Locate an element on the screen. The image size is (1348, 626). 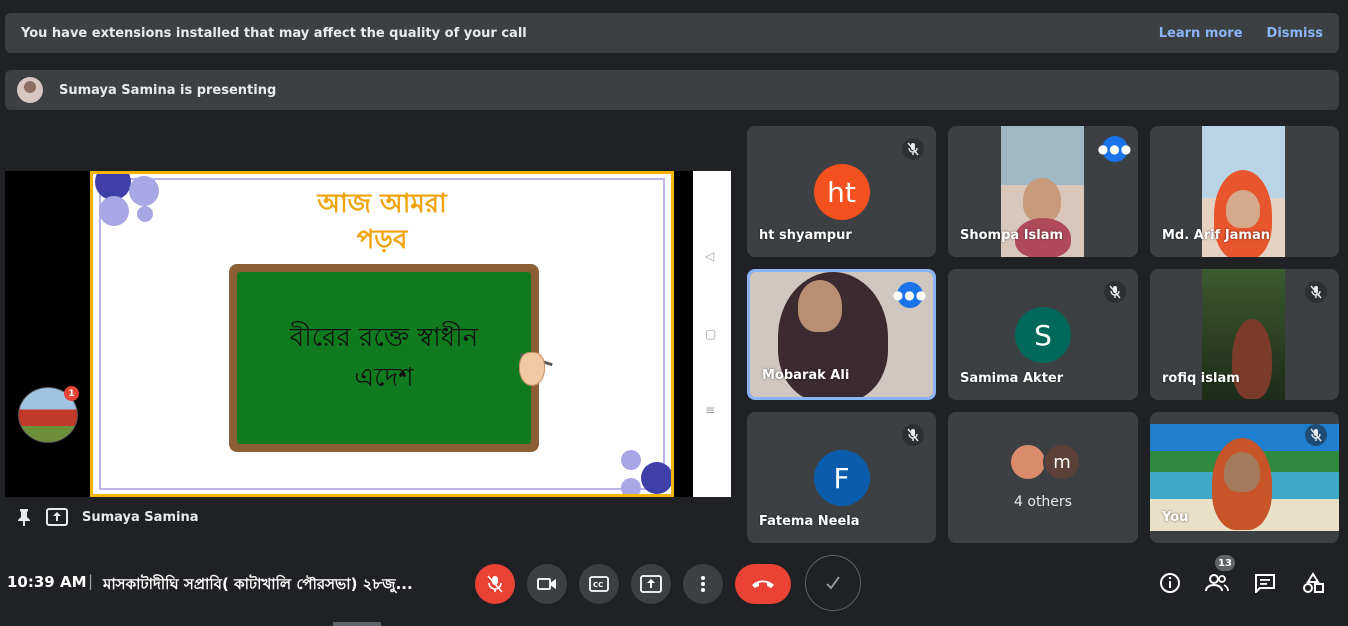
chalkboard: বীরের রক্তে স্বাধীন এদেশ is located at coordinates (391, 358).